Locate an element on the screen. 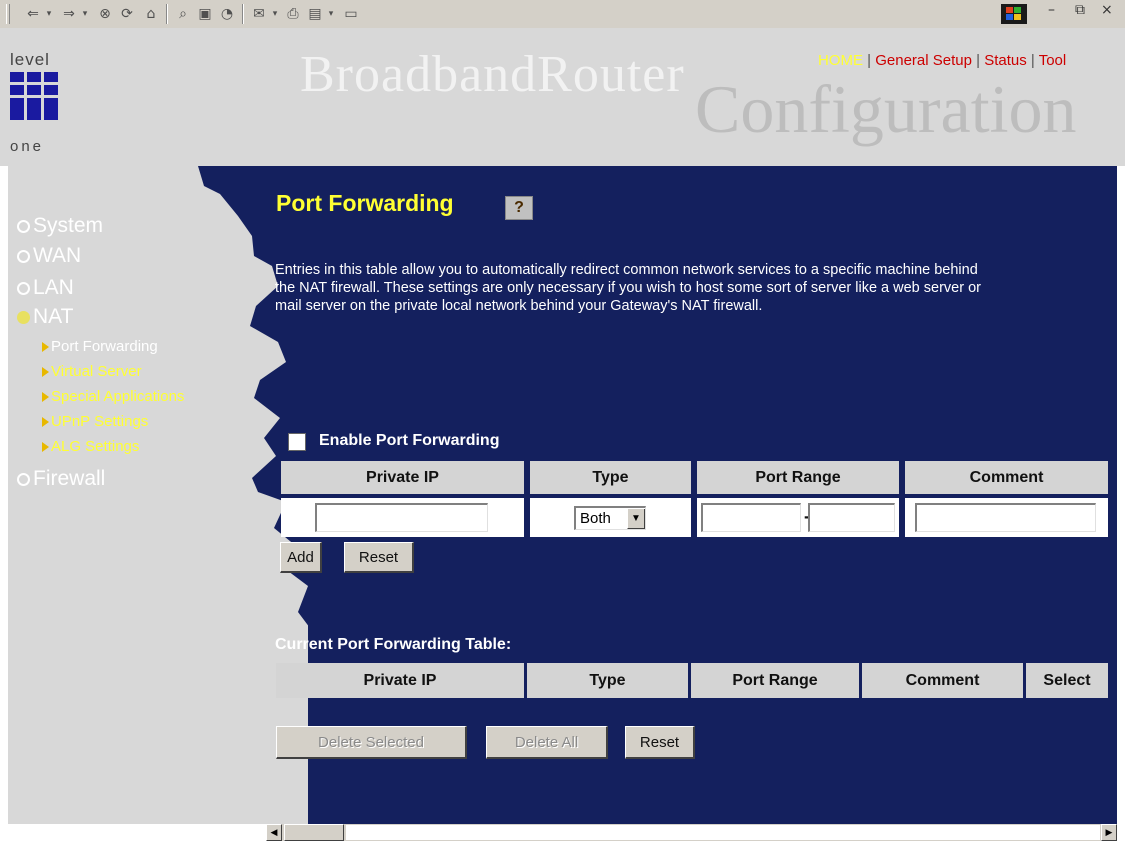 The image size is (1125, 841). logo-text-bottom: one is located at coordinates (27, 146).